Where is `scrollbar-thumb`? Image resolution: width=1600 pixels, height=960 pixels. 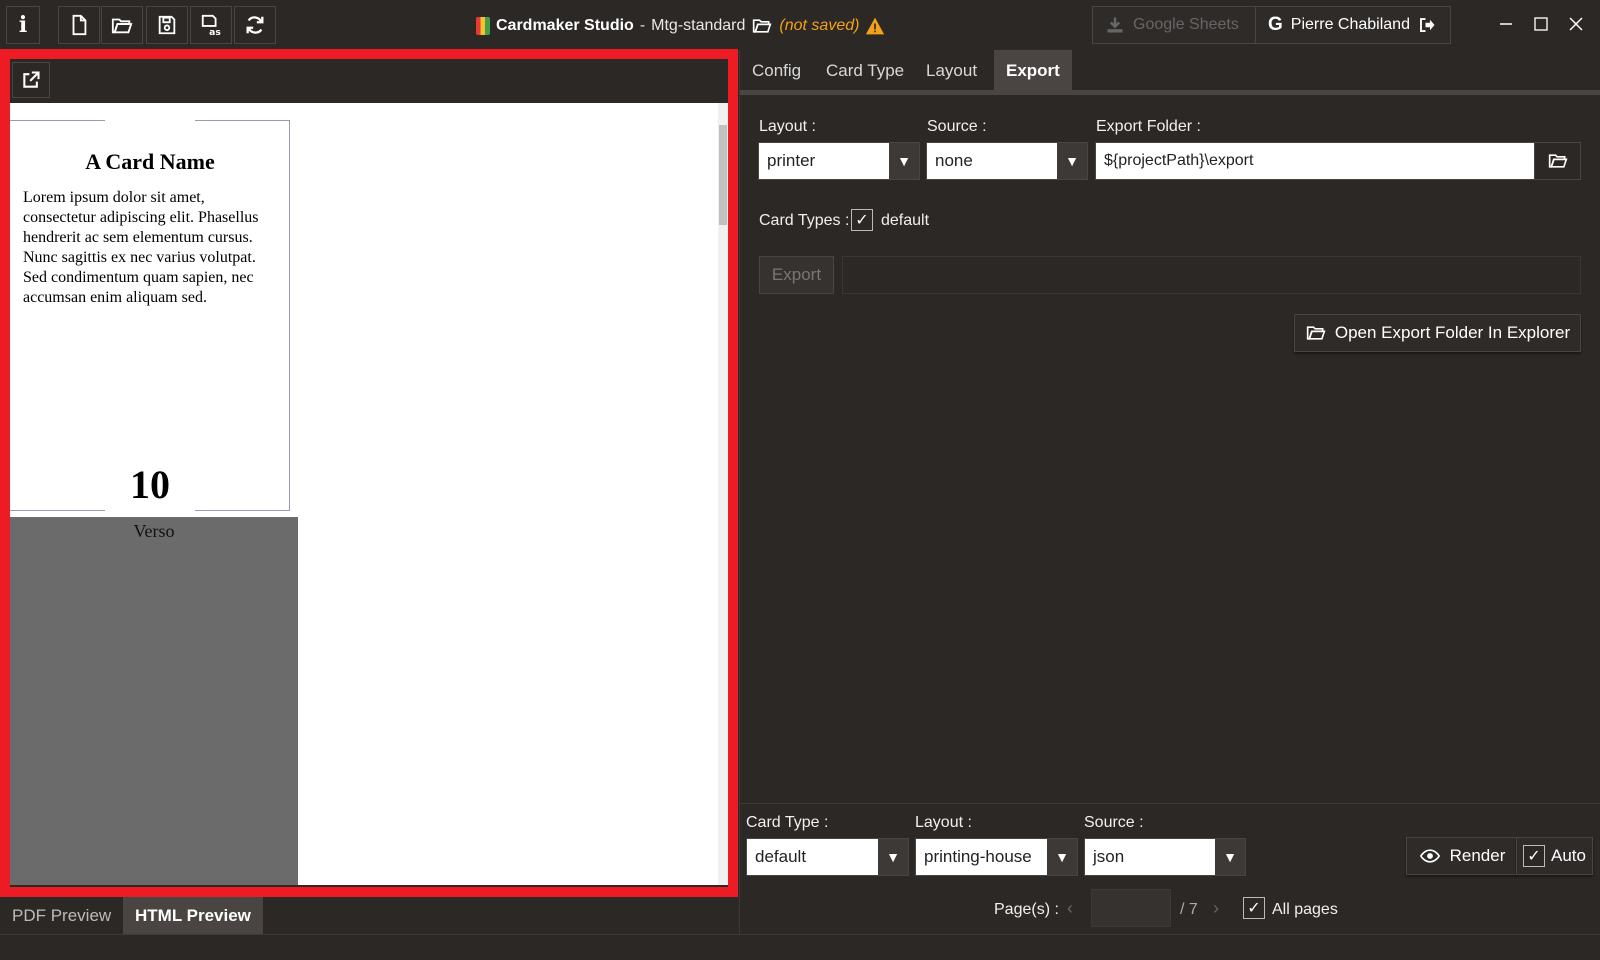
scrollbar-thumb is located at coordinates (723, 175).